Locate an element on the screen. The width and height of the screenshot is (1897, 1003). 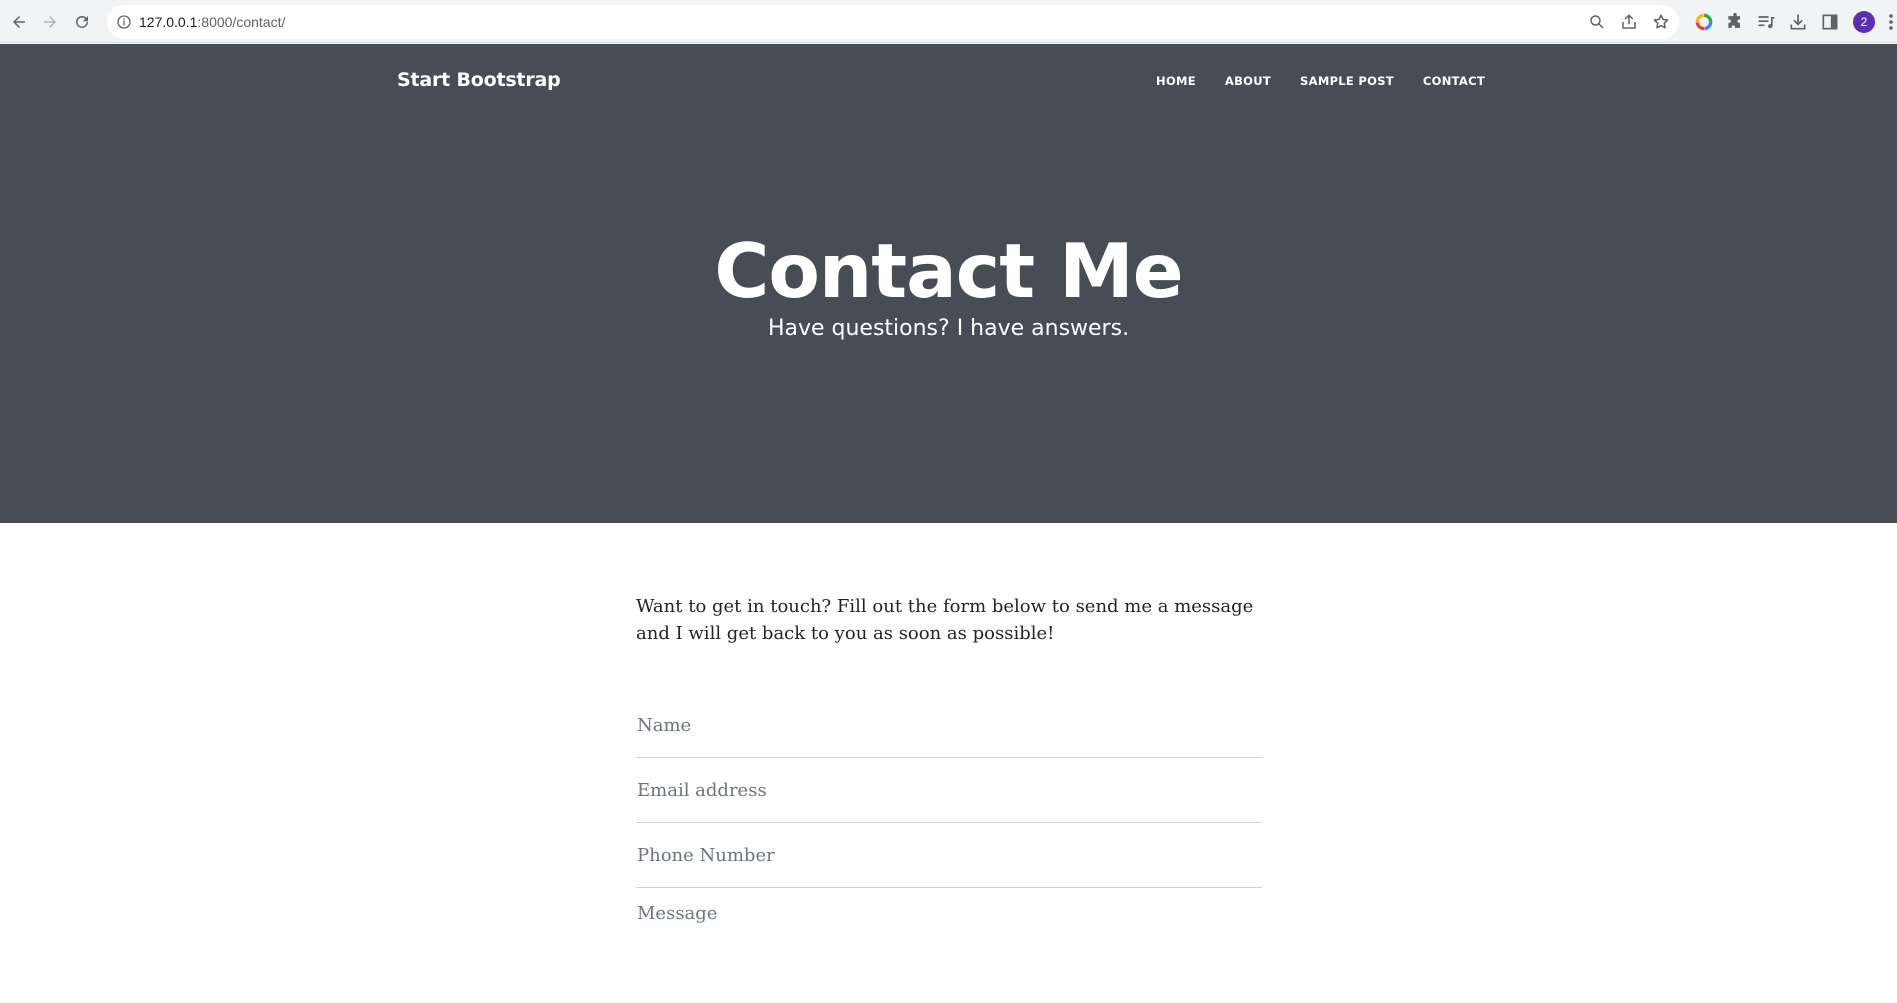
email-input is located at coordinates (949, 790).